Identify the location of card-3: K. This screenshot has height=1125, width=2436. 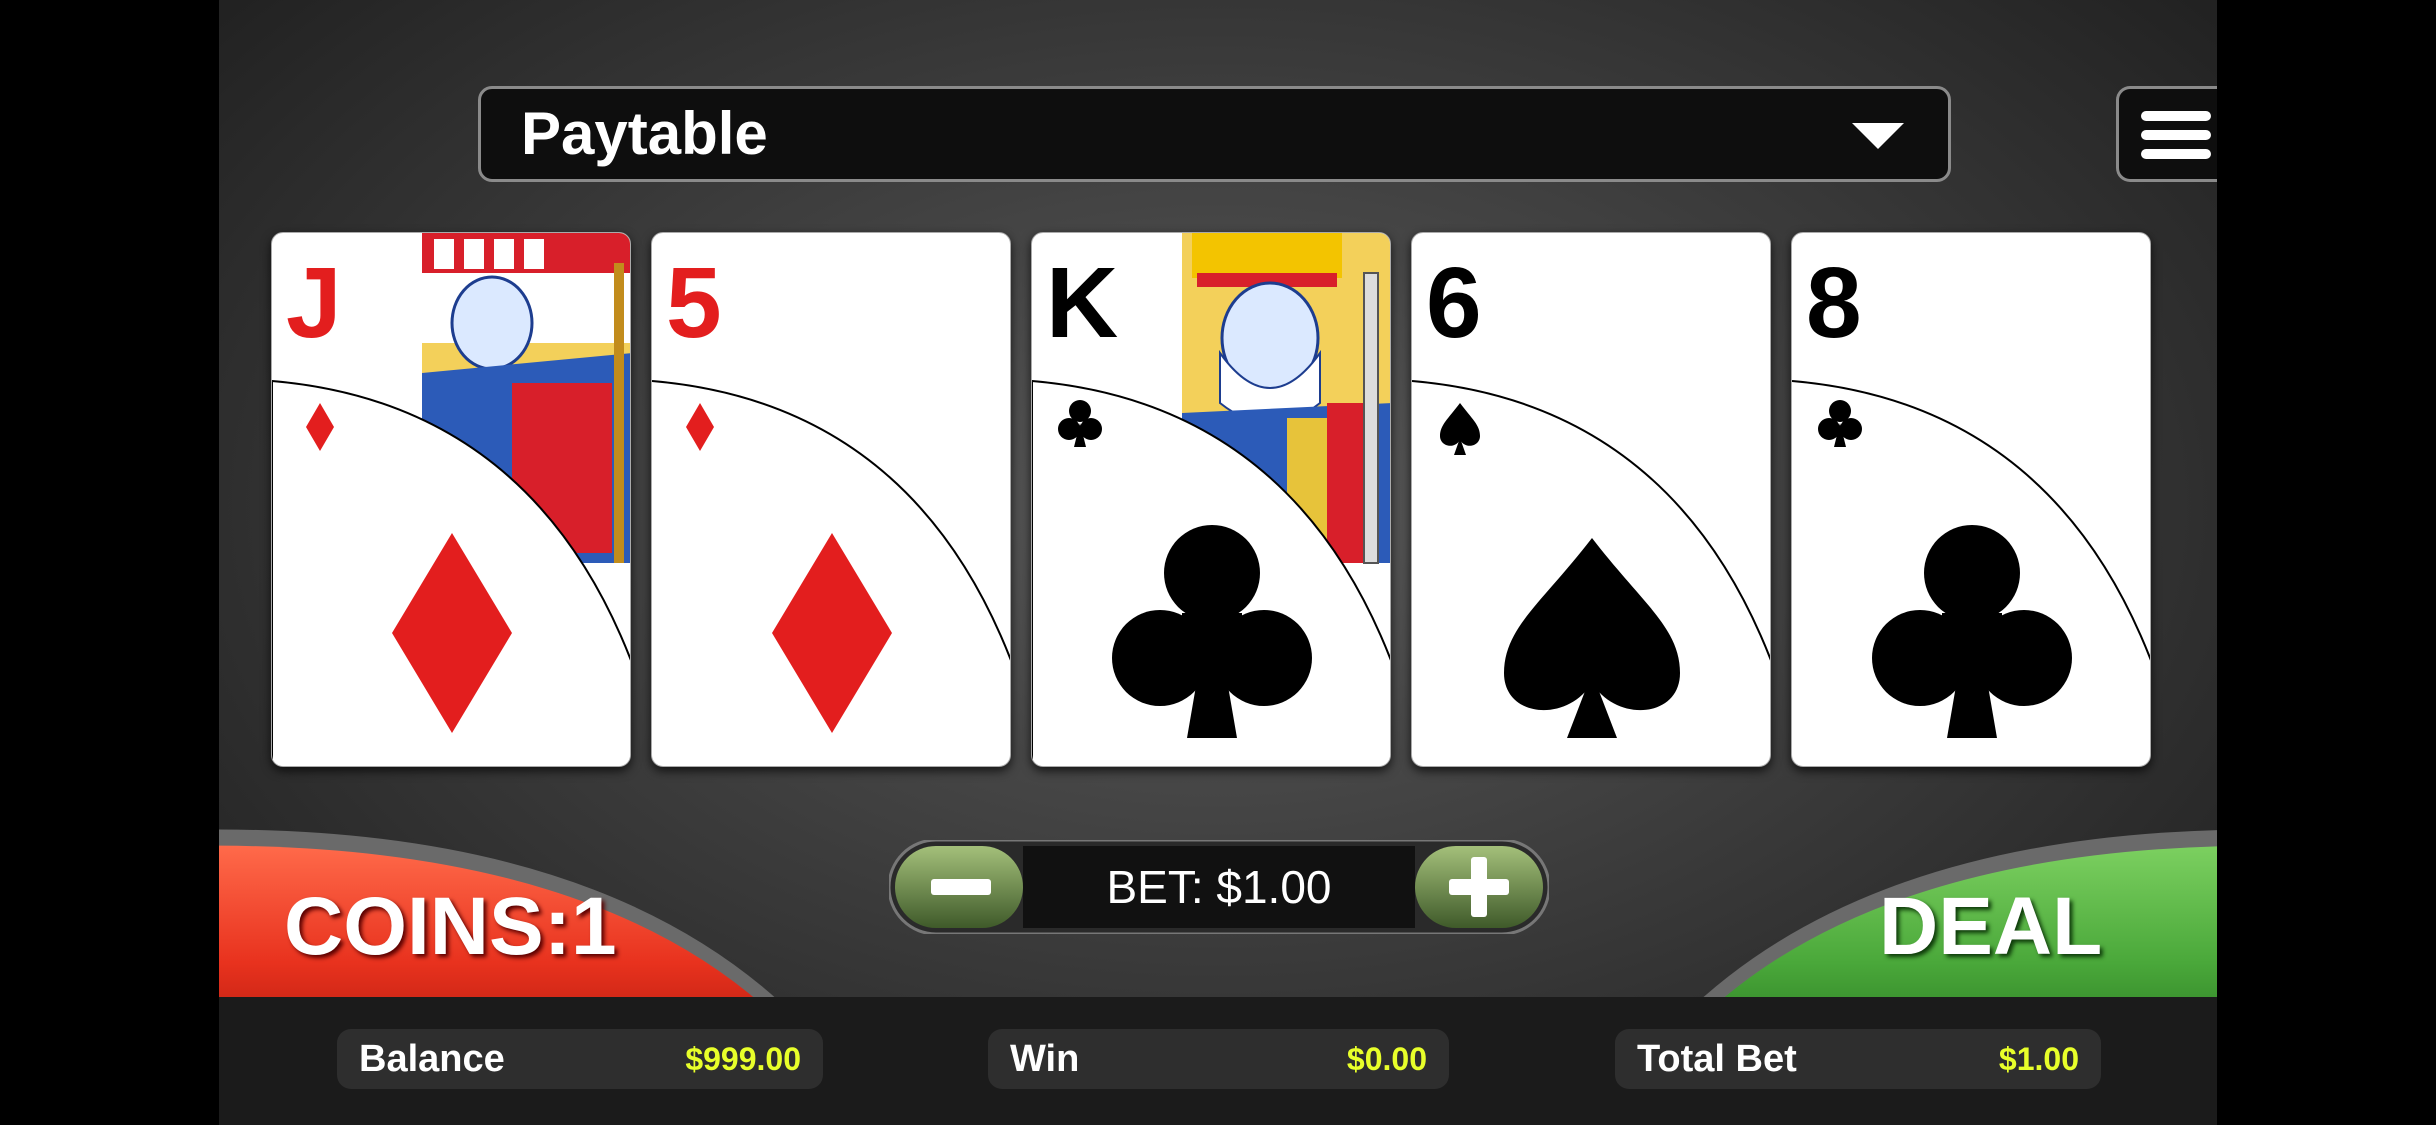
(1211, 499).